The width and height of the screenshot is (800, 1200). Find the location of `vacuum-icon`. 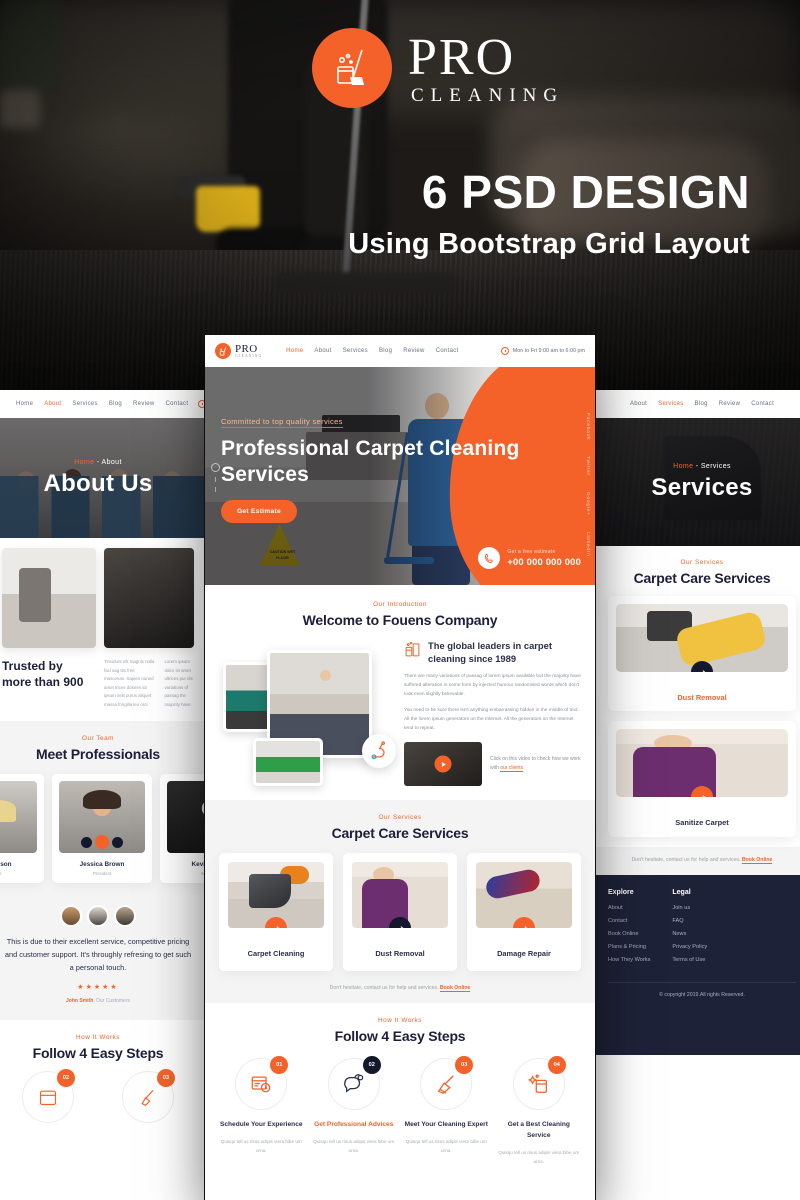

vacuum-icon is located at coordinates (379, 751).